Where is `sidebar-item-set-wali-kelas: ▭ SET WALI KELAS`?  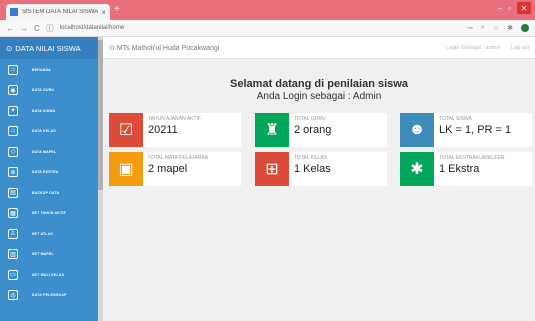 sidebar-item-set-wali-kelas: ▭ SET WALI KELAS is located at coordinates (49, 275).